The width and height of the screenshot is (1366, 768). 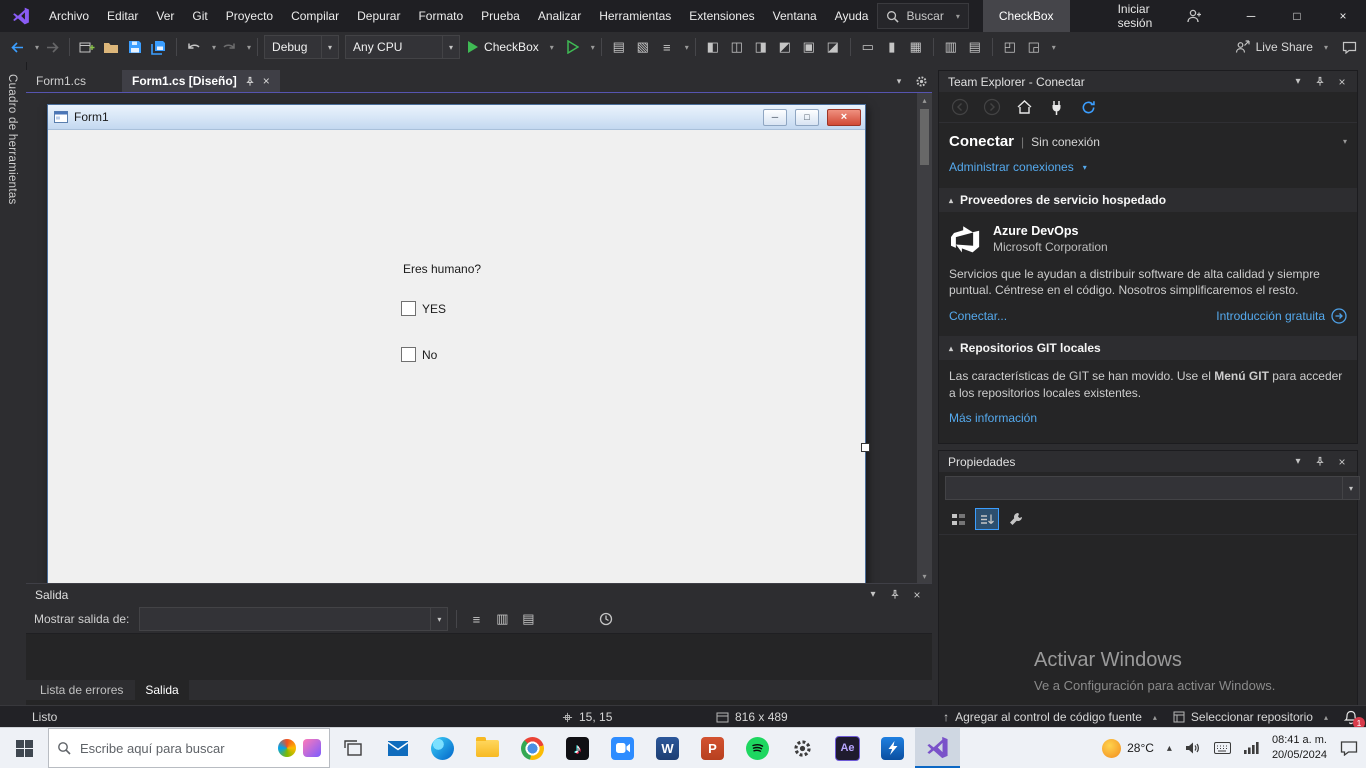 I want to click on save-icon, so click(x=135, y=47).